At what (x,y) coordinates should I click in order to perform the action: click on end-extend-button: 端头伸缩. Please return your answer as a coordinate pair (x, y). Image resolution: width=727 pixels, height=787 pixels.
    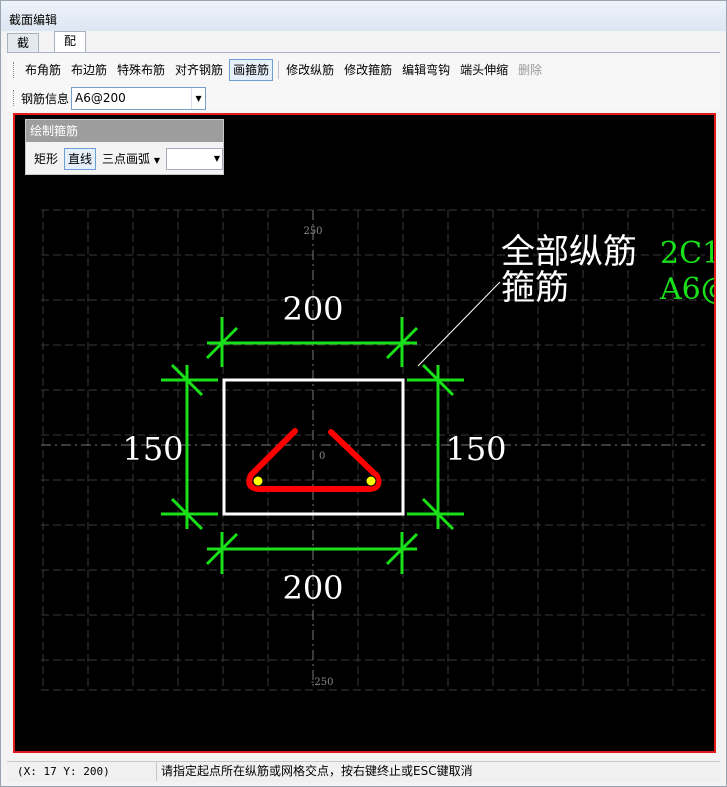
    Looking at the image, I should click on (484, 70).